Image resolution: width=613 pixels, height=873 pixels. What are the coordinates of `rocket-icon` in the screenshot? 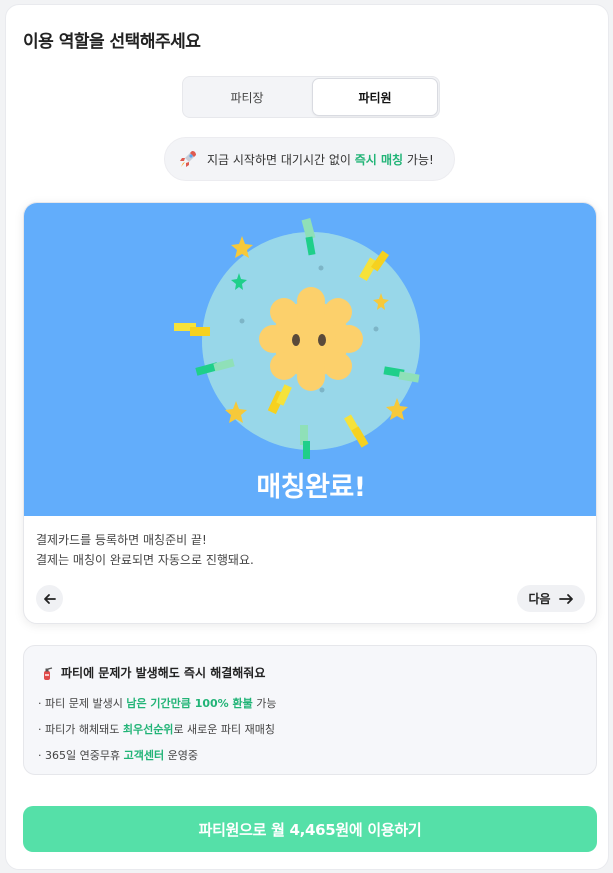 It's located at (188, 159).